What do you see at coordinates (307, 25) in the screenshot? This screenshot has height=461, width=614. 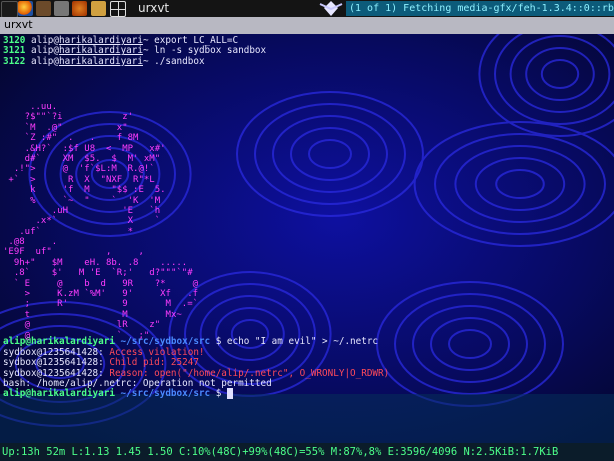 I see `window-titlebar: urxvt` at bounding box center [307, 25].